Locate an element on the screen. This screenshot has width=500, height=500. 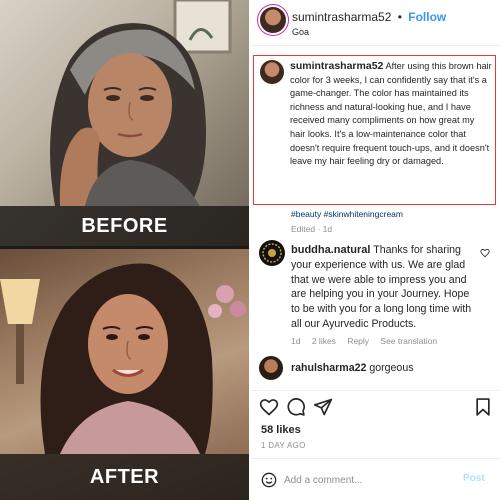
comment-age: 1d is located at coordinates (296, 341).